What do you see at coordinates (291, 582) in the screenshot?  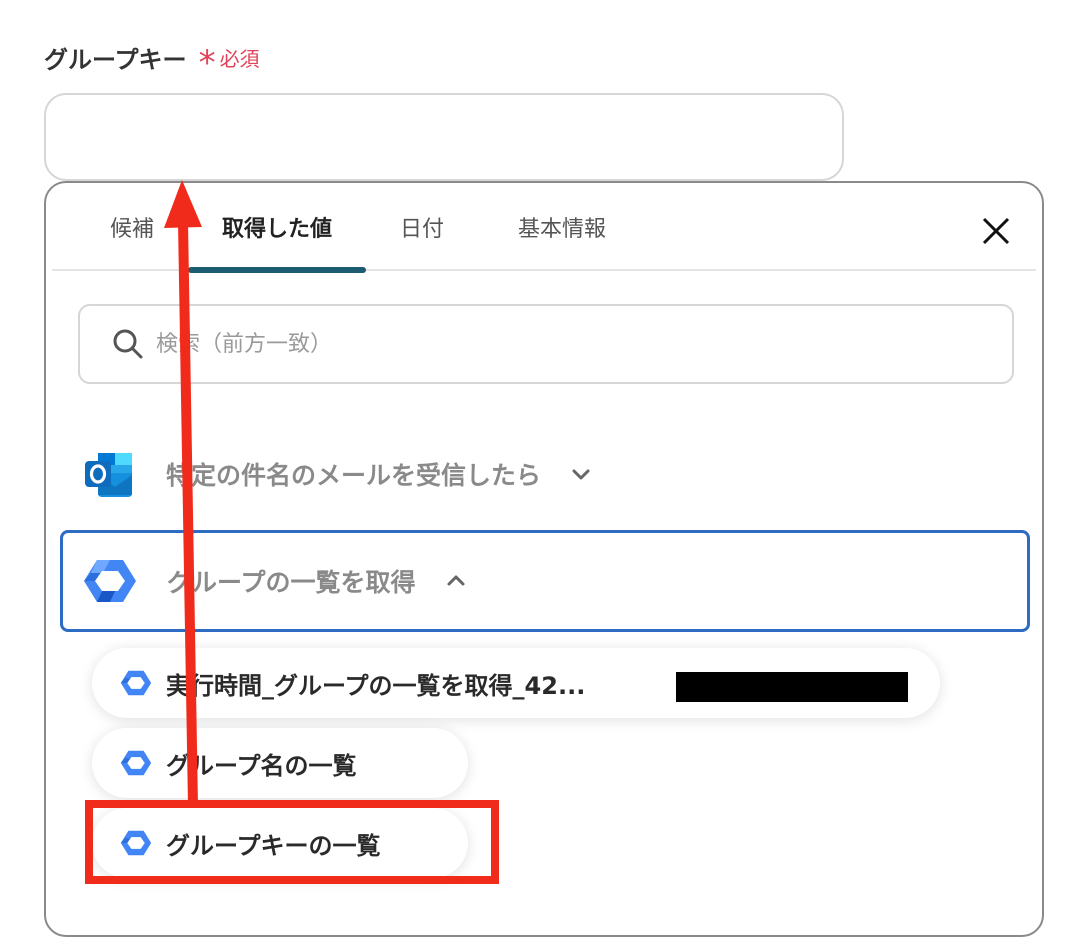 I see `section-label: グループの一覧を取得` at bounding box center [291, 582].